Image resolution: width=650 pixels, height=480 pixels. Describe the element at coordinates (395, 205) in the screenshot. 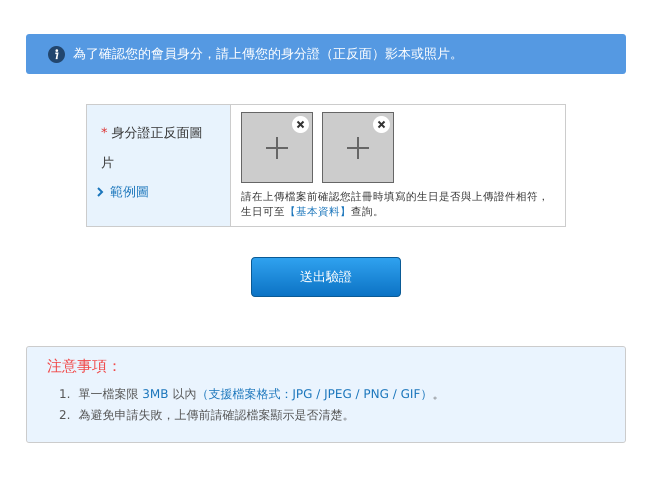

I see `upload-hint: 請在上傳檔案前確認您註冊時填寫的生日是否與上傳證件相符，生日可至【基本資料】查詢。` at that location.